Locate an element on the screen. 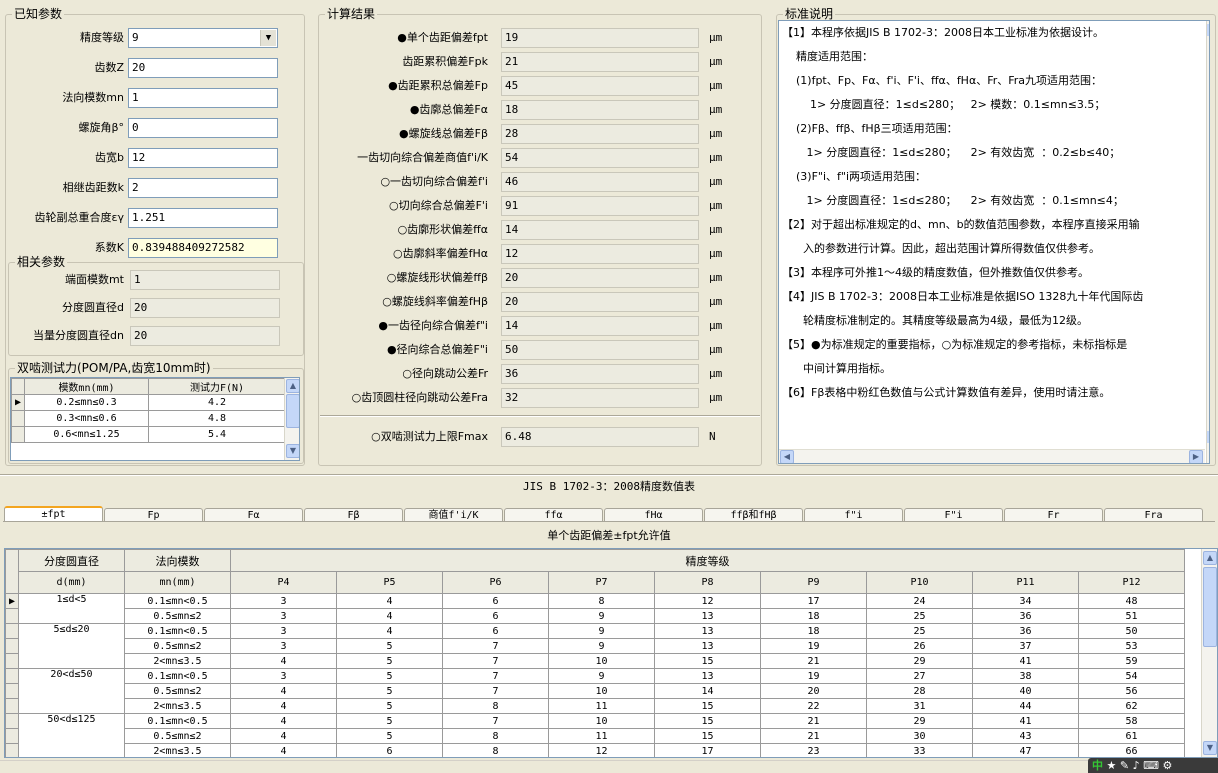  known-field-input: 1 is located at coordinates (203, 98).